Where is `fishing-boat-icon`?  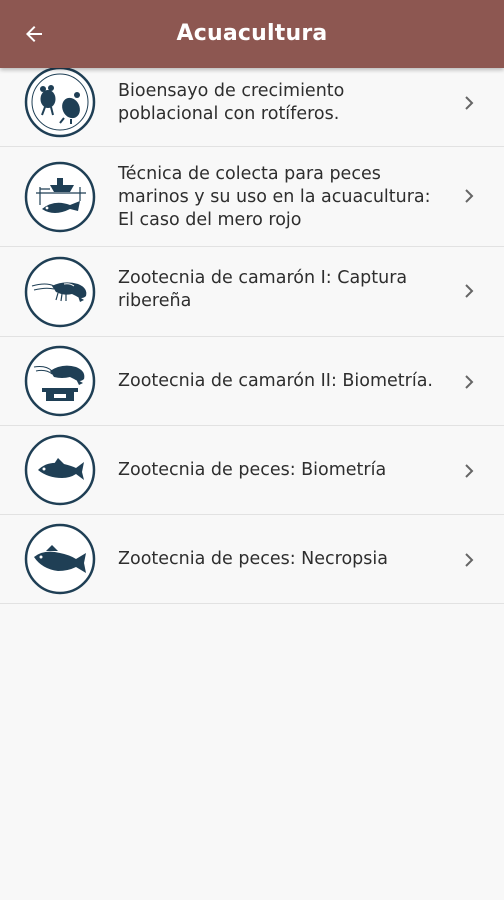 fishing-boat-icon is located at coordinates (60, 197).